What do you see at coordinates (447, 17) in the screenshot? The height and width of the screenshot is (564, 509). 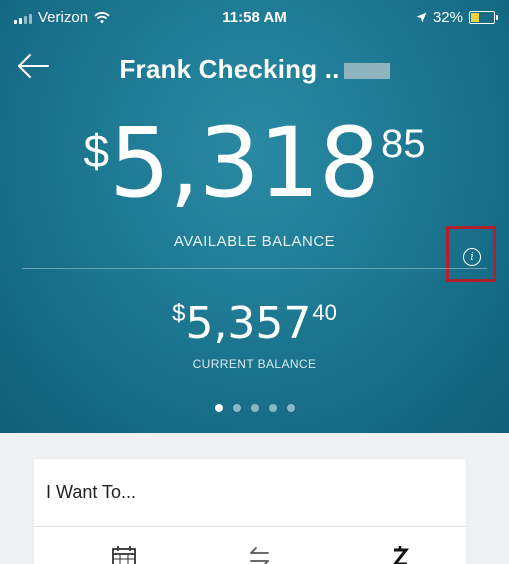 I see `battery-percent: 32%` at bounding box center [447, 17].